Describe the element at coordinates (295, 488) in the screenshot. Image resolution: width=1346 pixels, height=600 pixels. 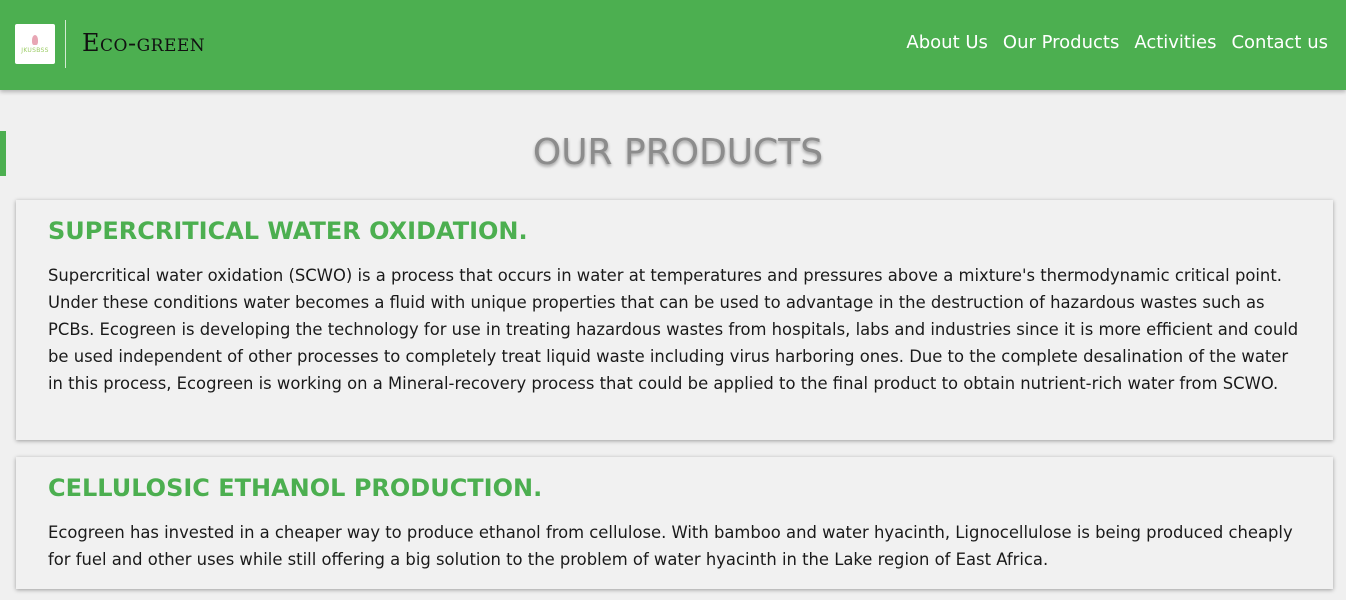
I see `product-title: CELLULOSIC ETHANOL PRODUCTION.` at that location.